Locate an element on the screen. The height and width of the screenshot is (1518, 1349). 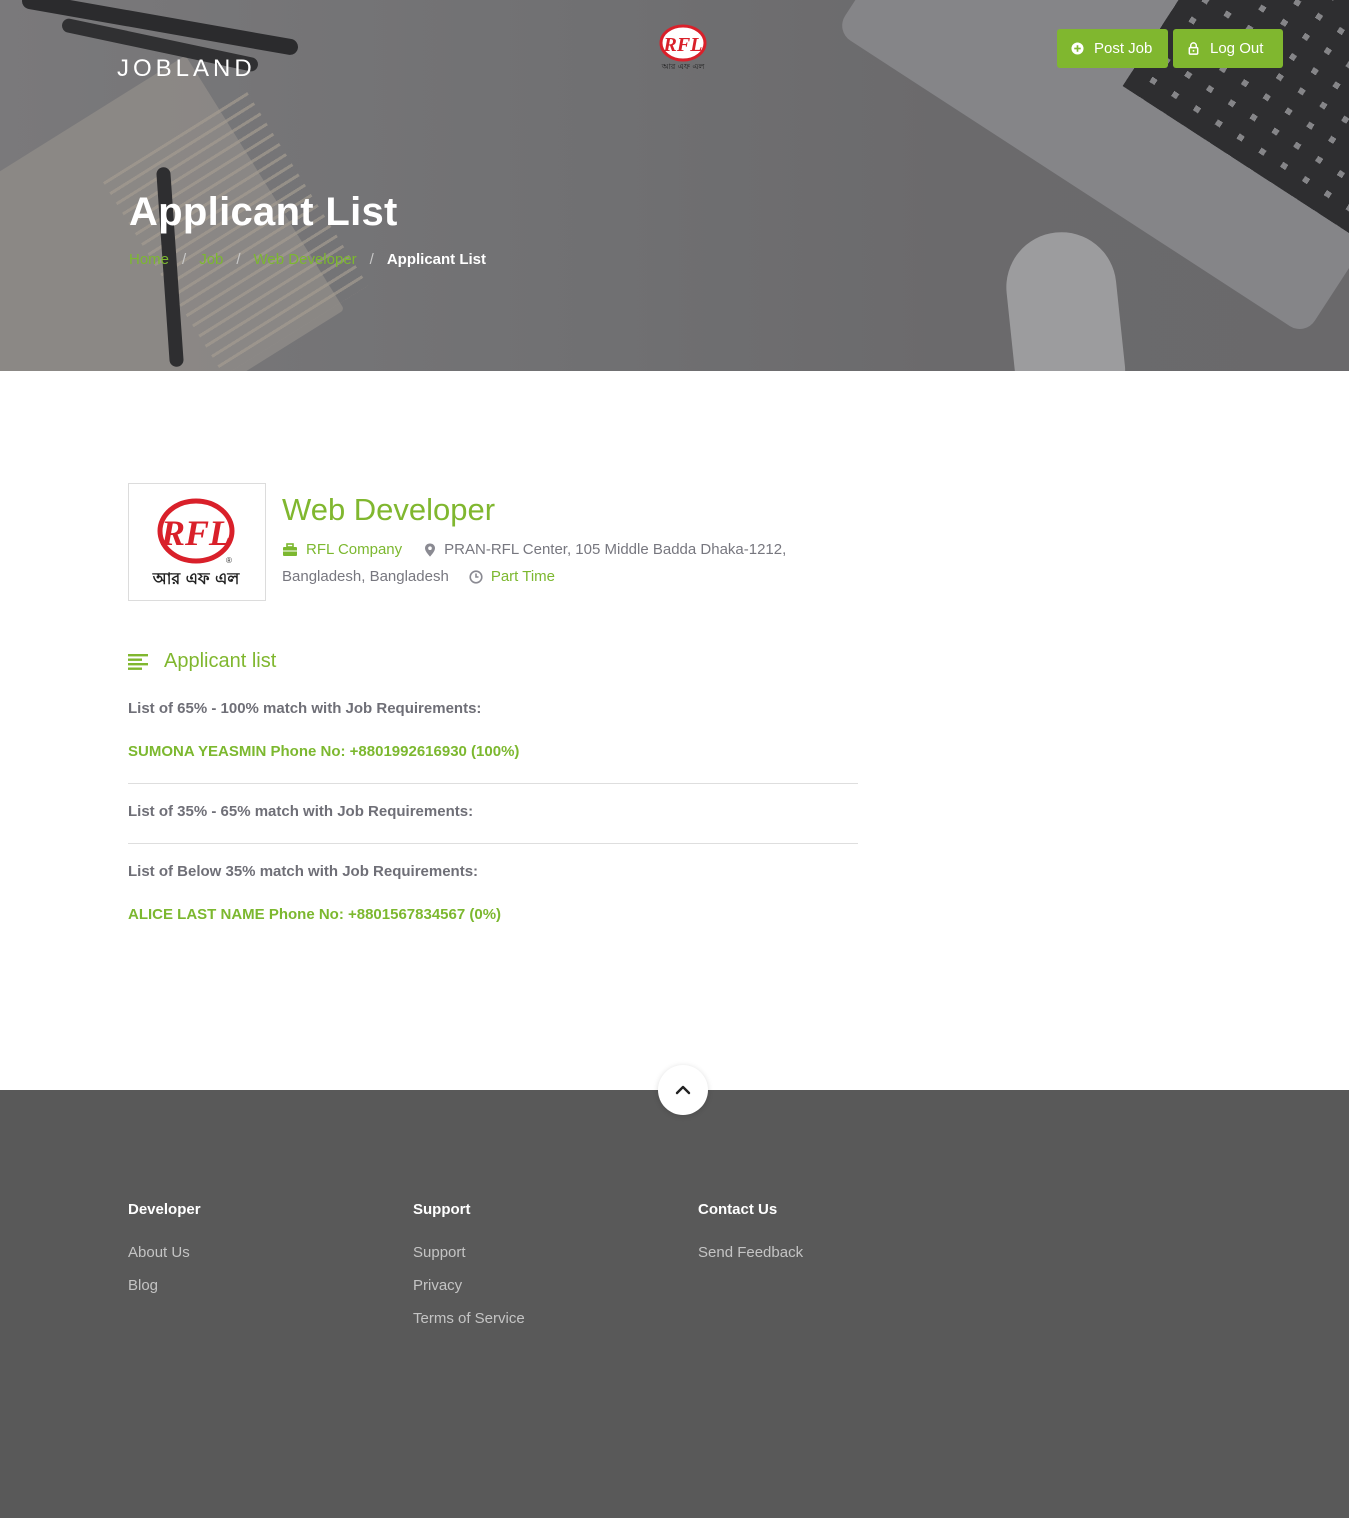
footer-link-blog: Blog is located at coordinates (164, 1285).